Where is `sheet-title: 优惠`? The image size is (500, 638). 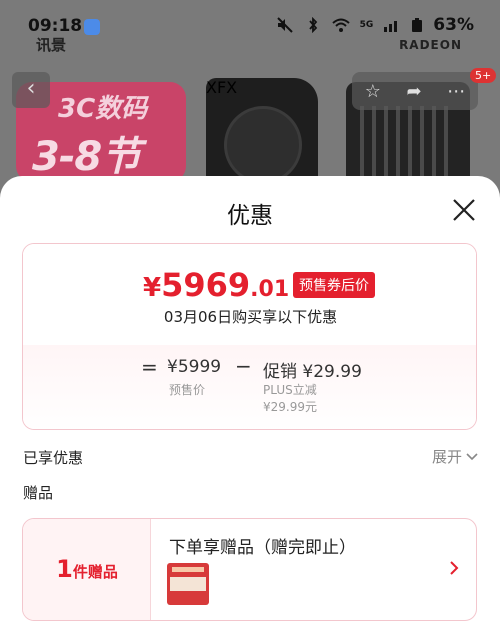 sheet-title: 优惠 is located at coordinates (250, 216).